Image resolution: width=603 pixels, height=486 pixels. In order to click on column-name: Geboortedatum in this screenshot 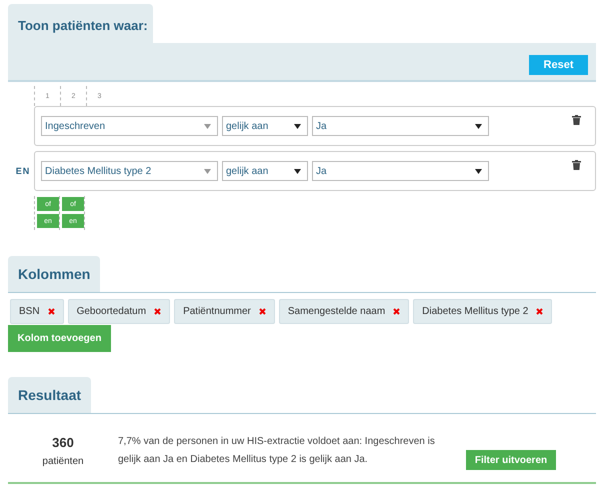, I will do `click(111, 311)`.